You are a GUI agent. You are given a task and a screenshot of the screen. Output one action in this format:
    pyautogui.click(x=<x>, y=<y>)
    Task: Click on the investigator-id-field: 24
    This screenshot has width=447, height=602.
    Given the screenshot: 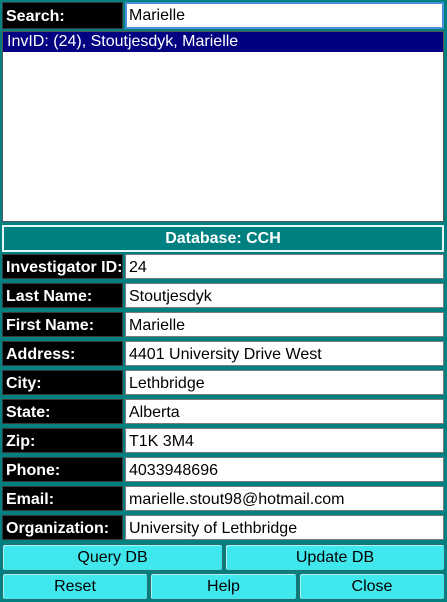 What is the action you would take?
    pyautogui.click(x=284, y=266)
    